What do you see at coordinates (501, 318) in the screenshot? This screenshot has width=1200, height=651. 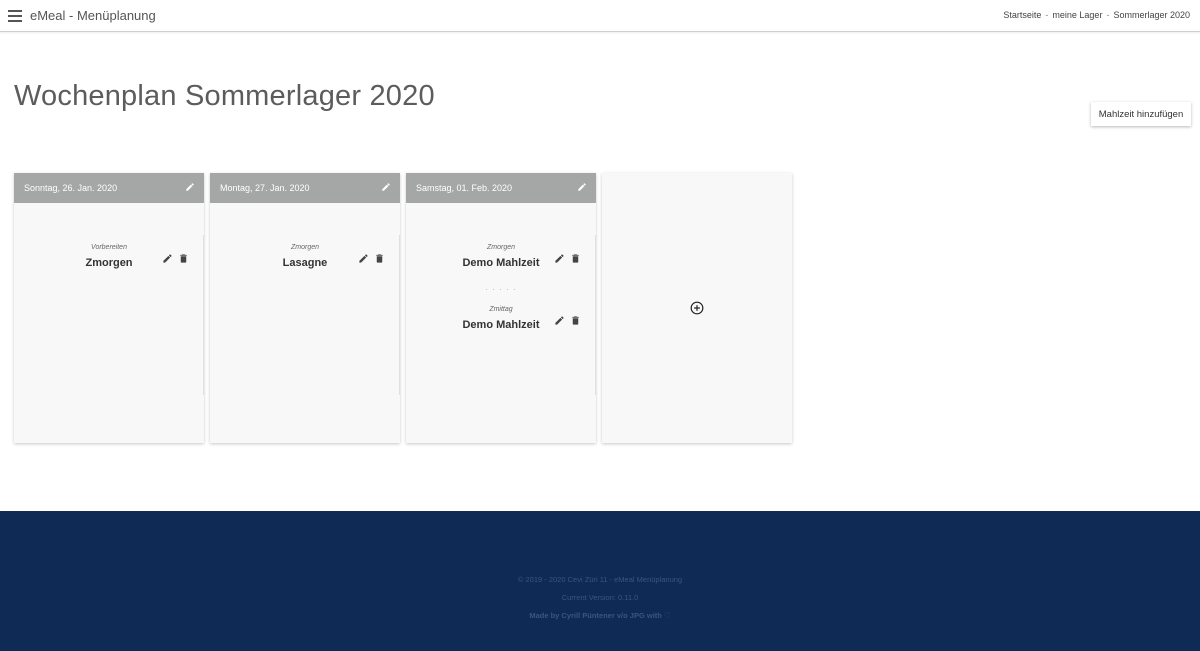 I see `meal-entry: Zmittag Demo Mahlzeit` at bounding box center [501, 318].